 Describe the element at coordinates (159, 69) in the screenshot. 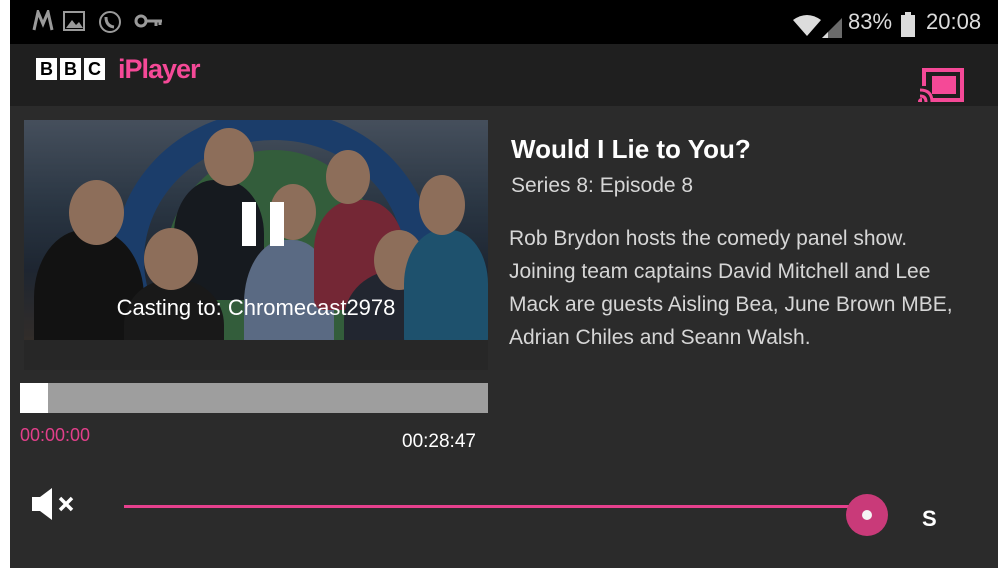

I see `iplayer-wordmark: iPlayer` at that location.